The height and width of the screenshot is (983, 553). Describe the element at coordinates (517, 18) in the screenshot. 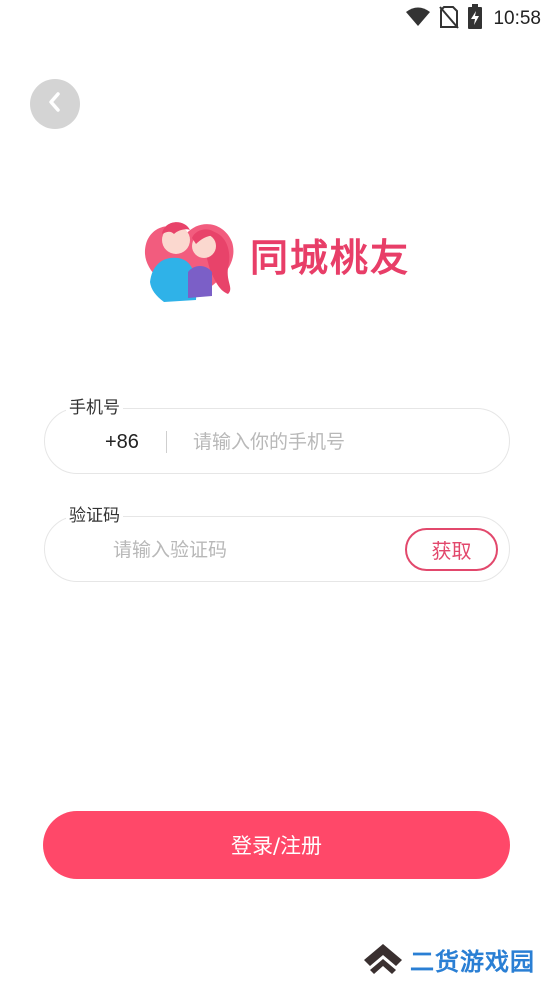

I see `status-time: 10:58` at that location.